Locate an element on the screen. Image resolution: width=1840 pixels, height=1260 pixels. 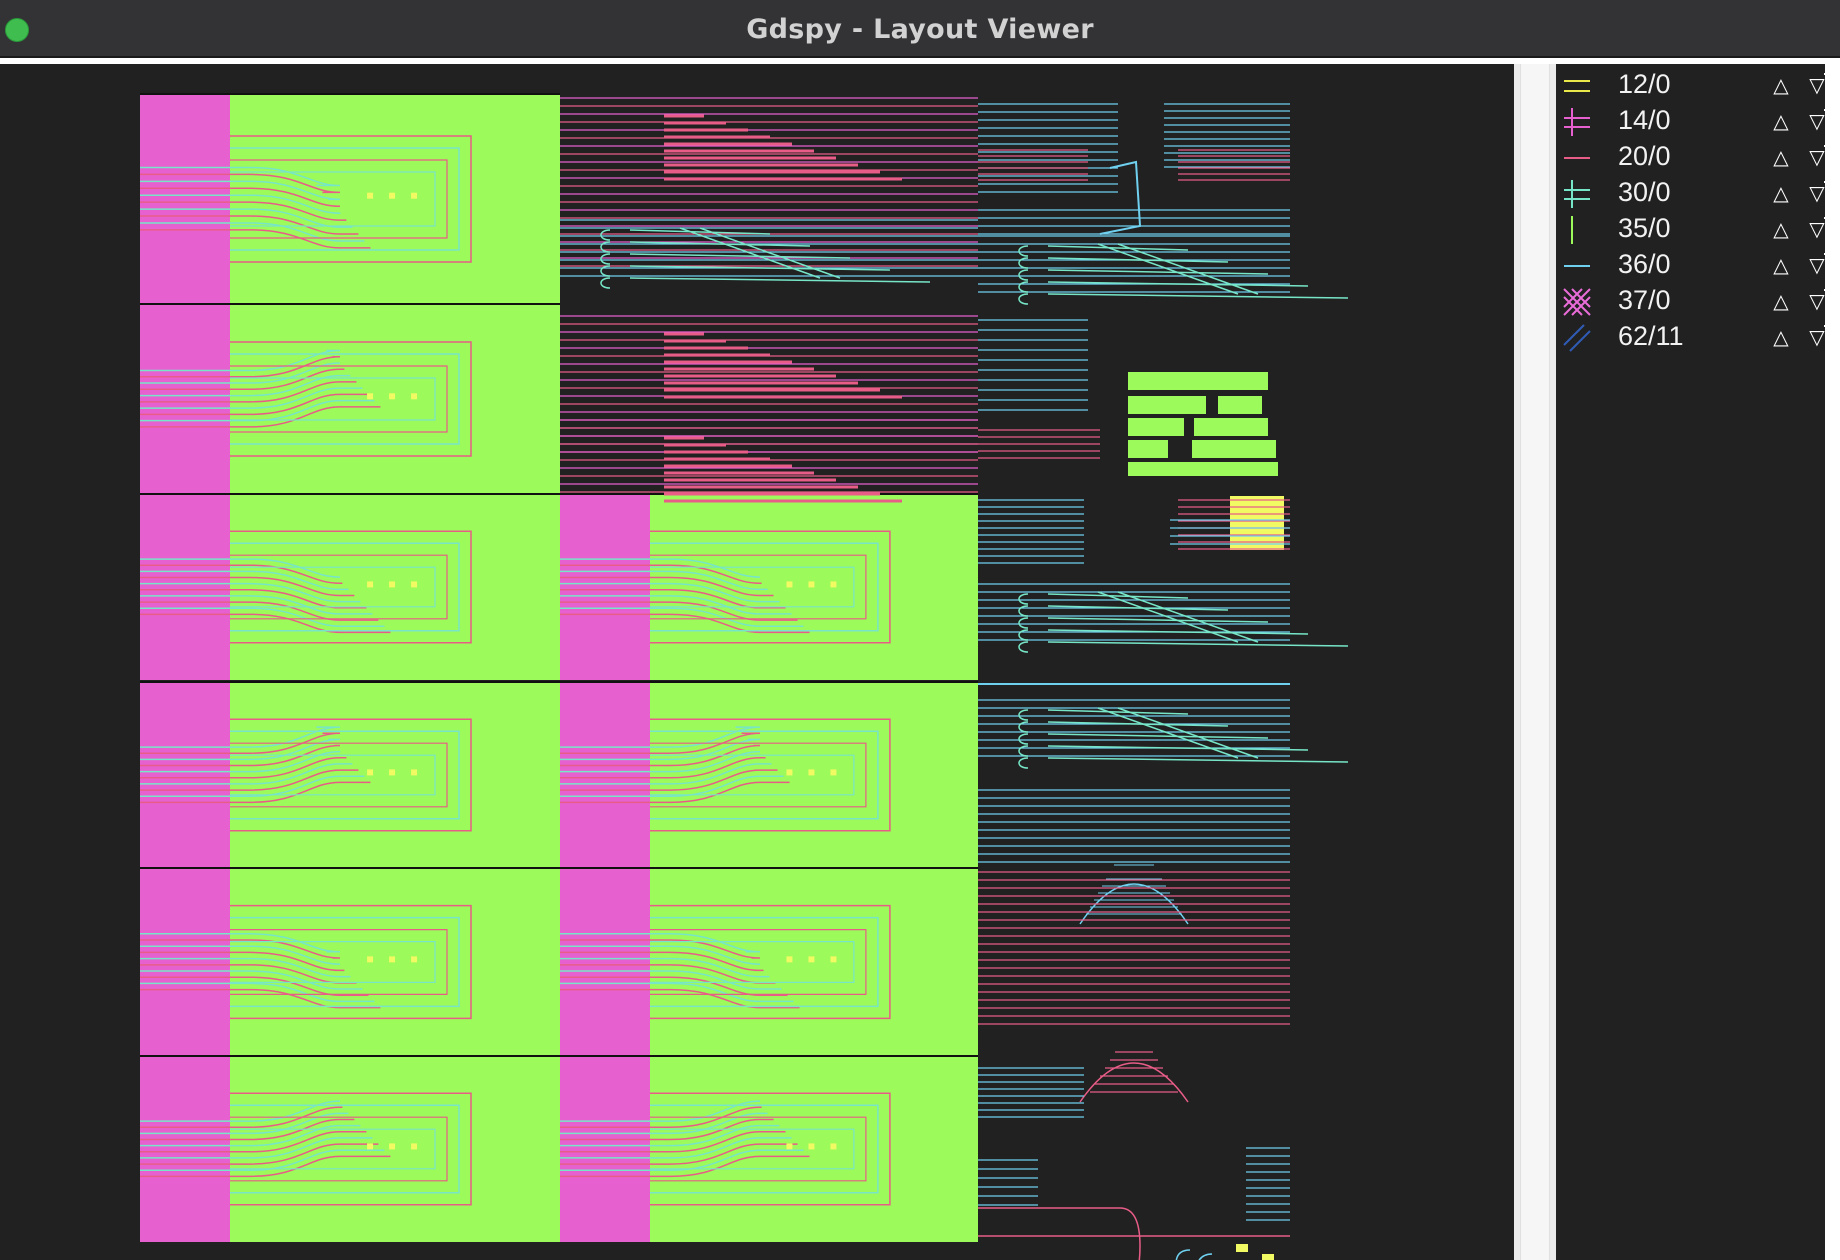
layer-name: 20/0 is located at coordinates (1644, 156).